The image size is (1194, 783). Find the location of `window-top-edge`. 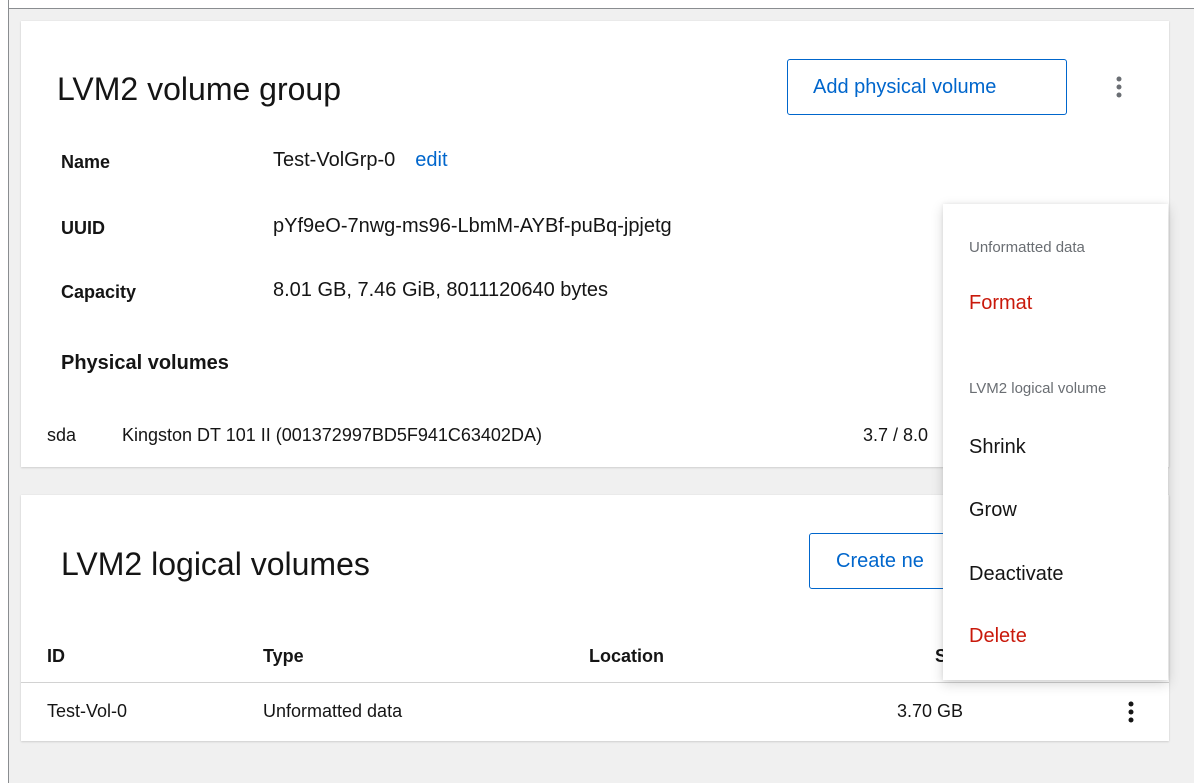

window-top-edge is located at coordinates (597, 4).